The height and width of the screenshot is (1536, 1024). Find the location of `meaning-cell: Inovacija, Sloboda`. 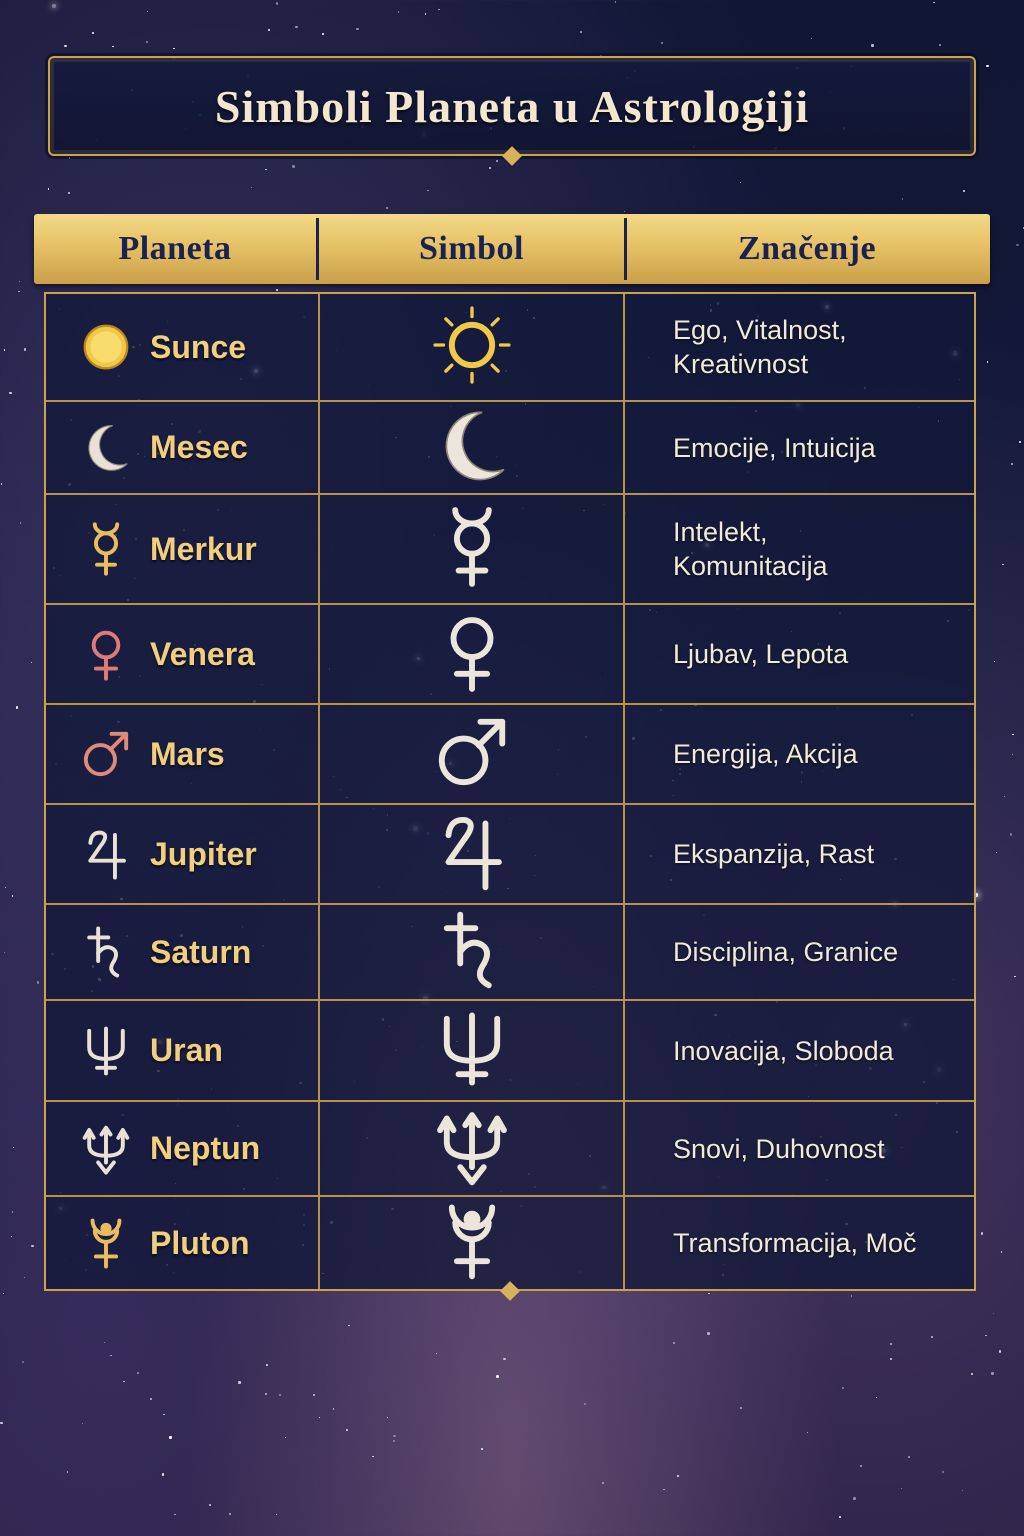

meaning-cell: Inovacija, Sloboda is located at coordinates (799, 1050).